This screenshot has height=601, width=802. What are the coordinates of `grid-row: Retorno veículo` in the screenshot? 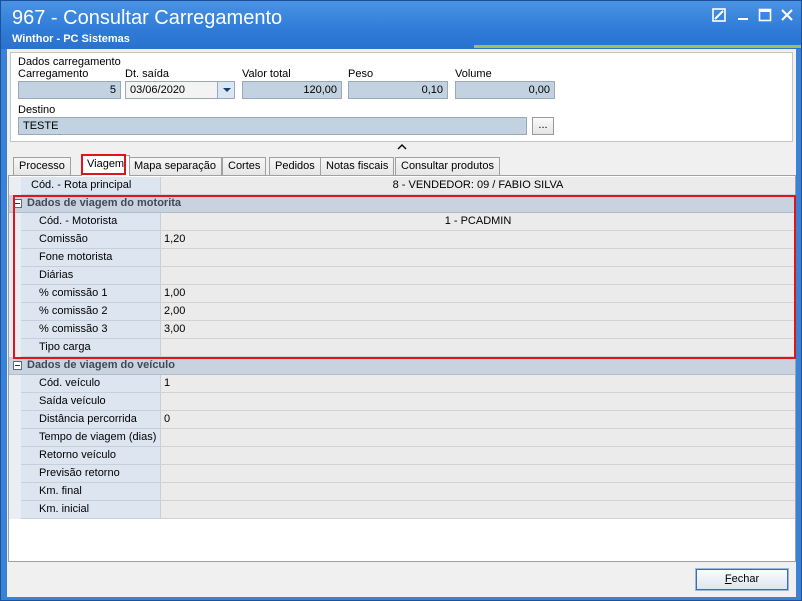 It's located at (402, 456).